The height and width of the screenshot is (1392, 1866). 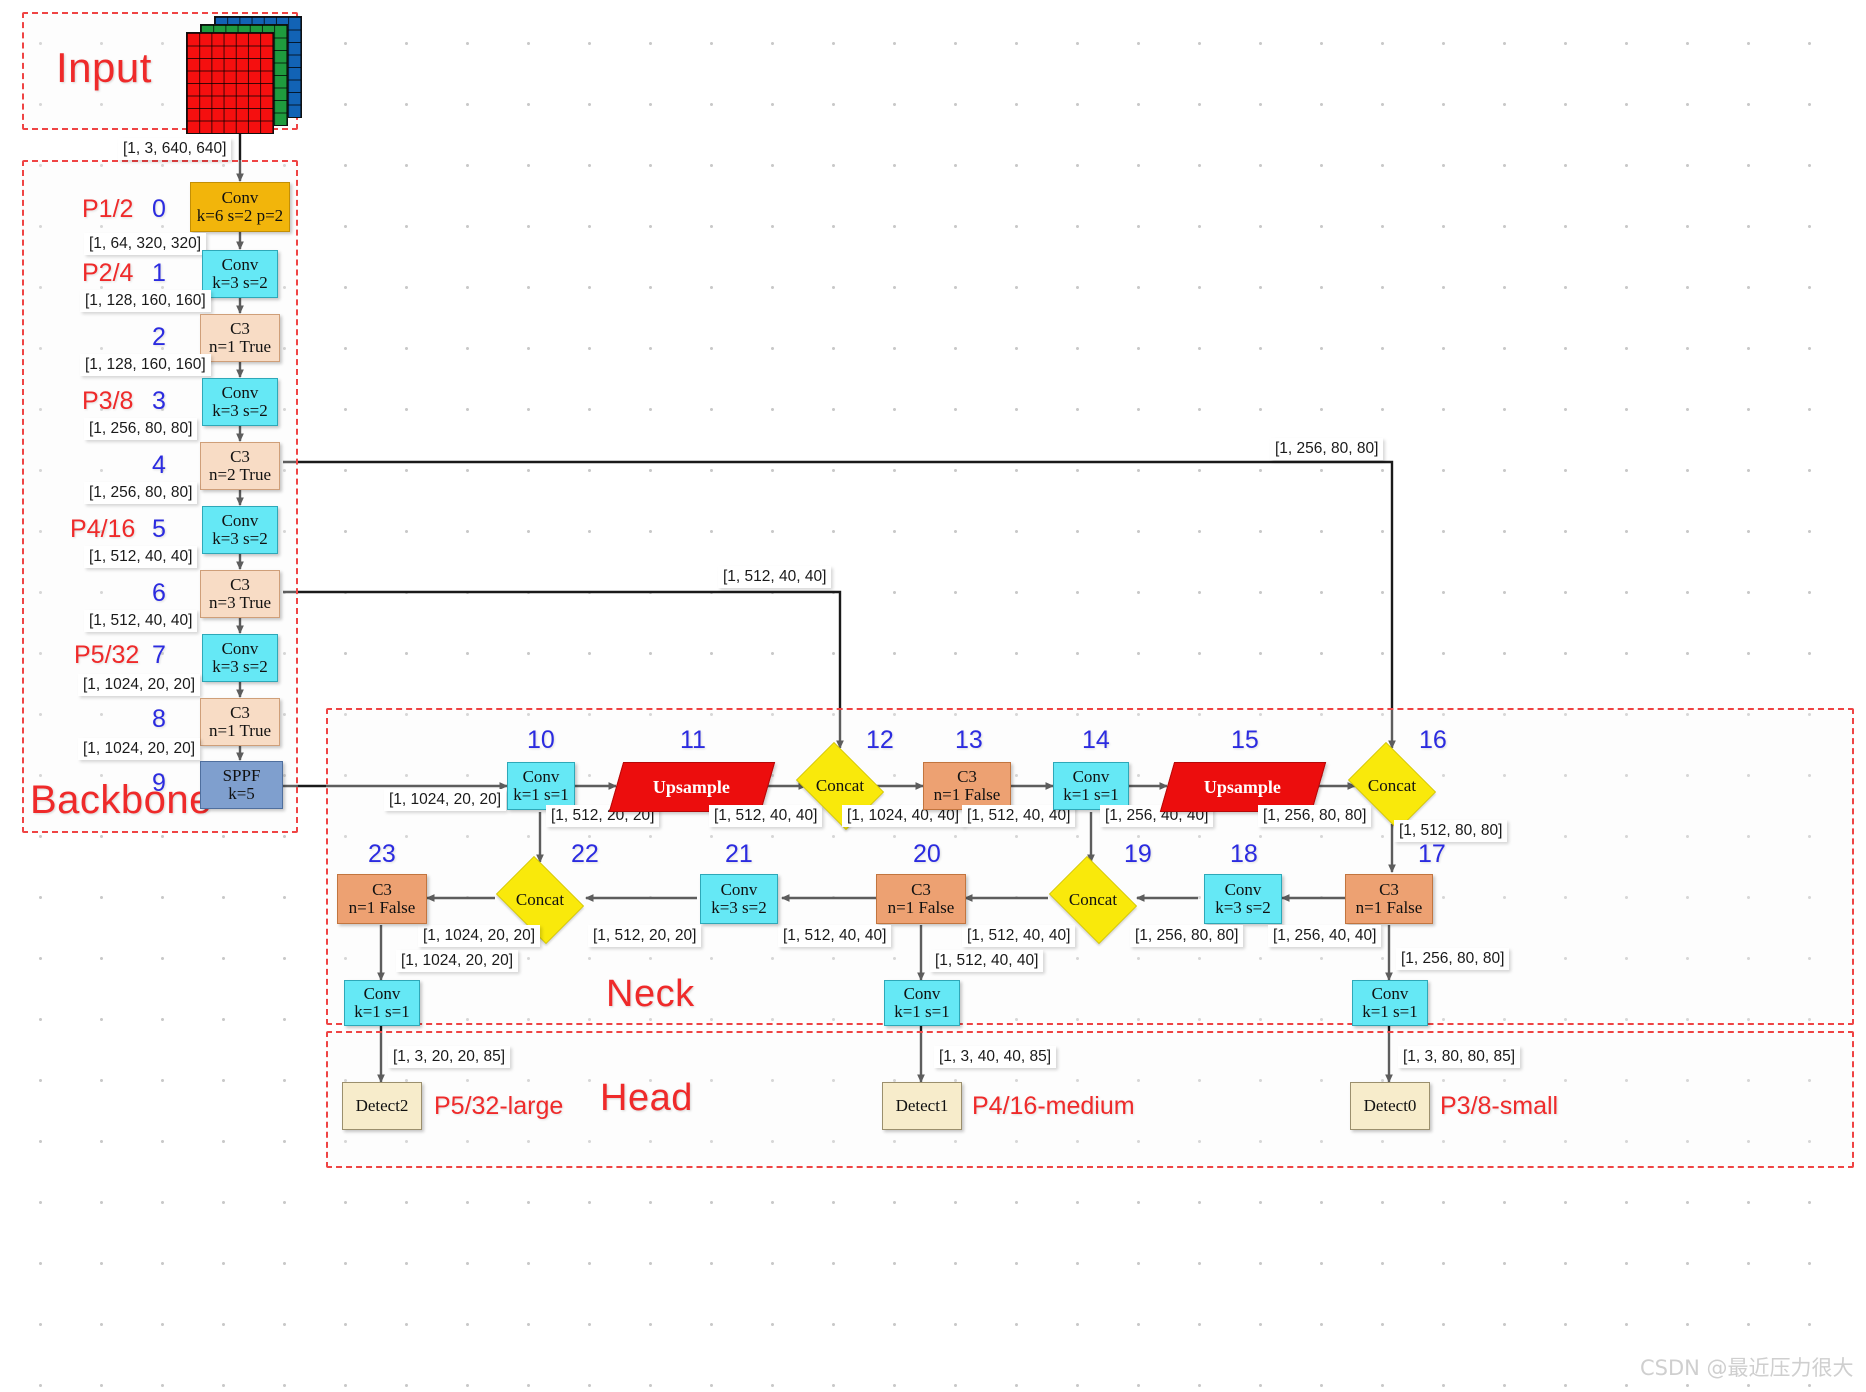 I want to click on tag-out-19: [1, 512, 40, 40], so click(x=1019, y=936).